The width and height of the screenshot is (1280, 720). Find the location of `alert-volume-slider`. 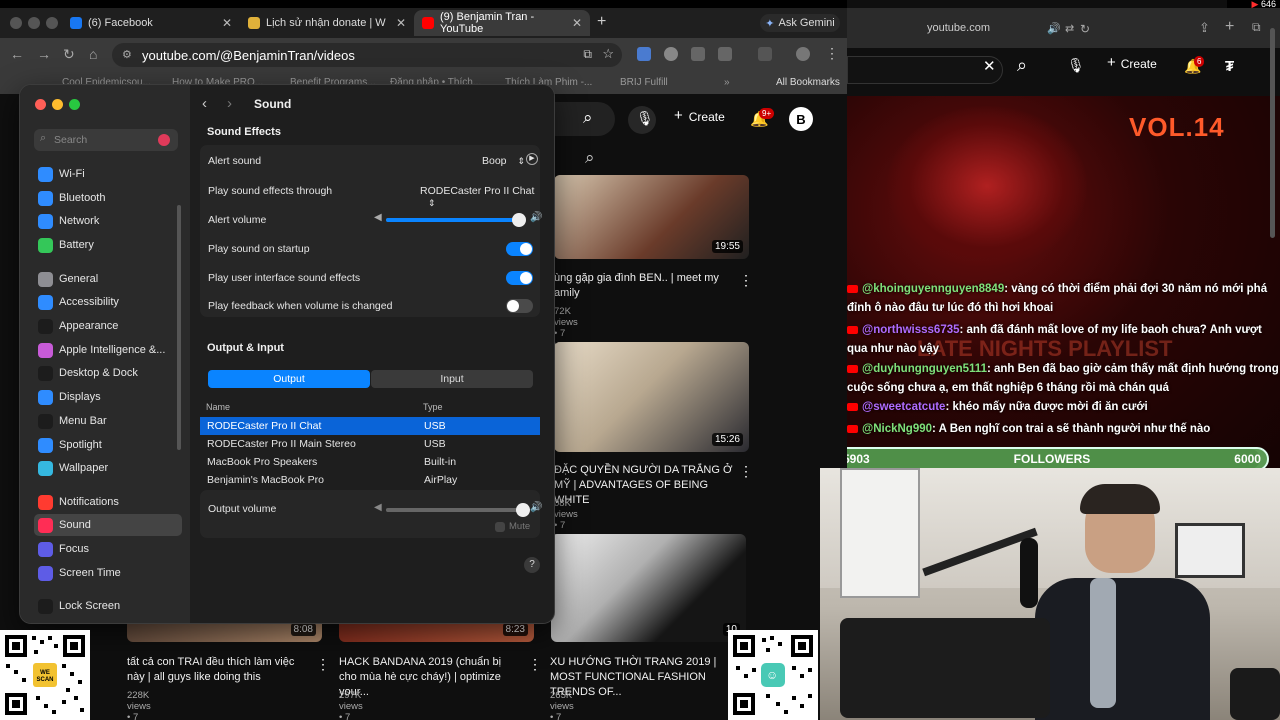

alert-volume-slider is located at coordinates (456, 220).